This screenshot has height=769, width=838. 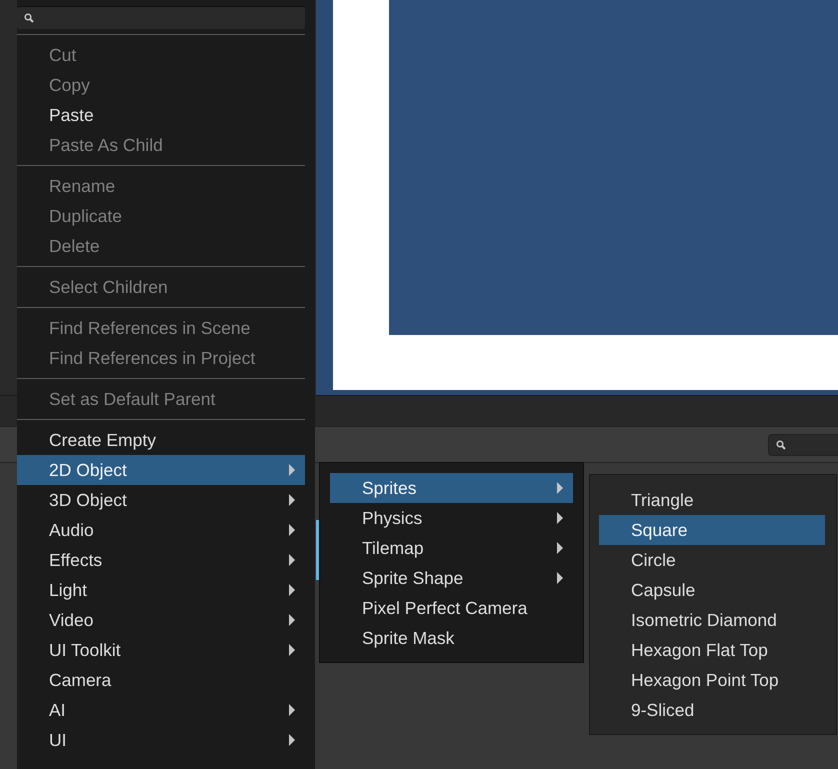 What do you see at coordinates (161, 680) in the screenshot?
I see `menu-item: Camera` at bounding box center [161, 680].